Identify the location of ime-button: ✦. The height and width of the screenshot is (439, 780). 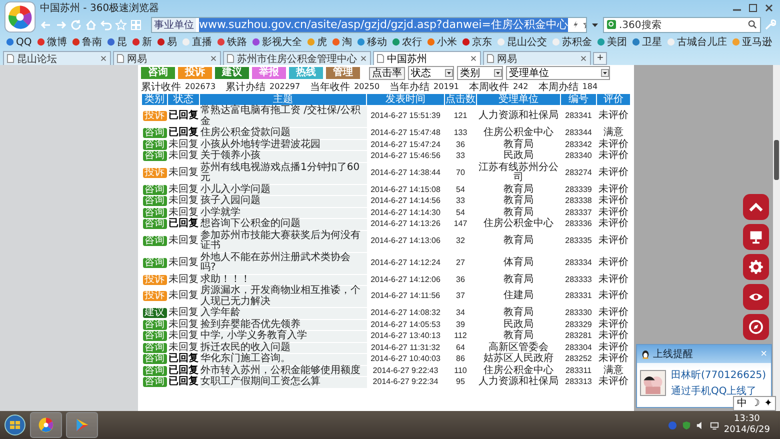
(768, 403).